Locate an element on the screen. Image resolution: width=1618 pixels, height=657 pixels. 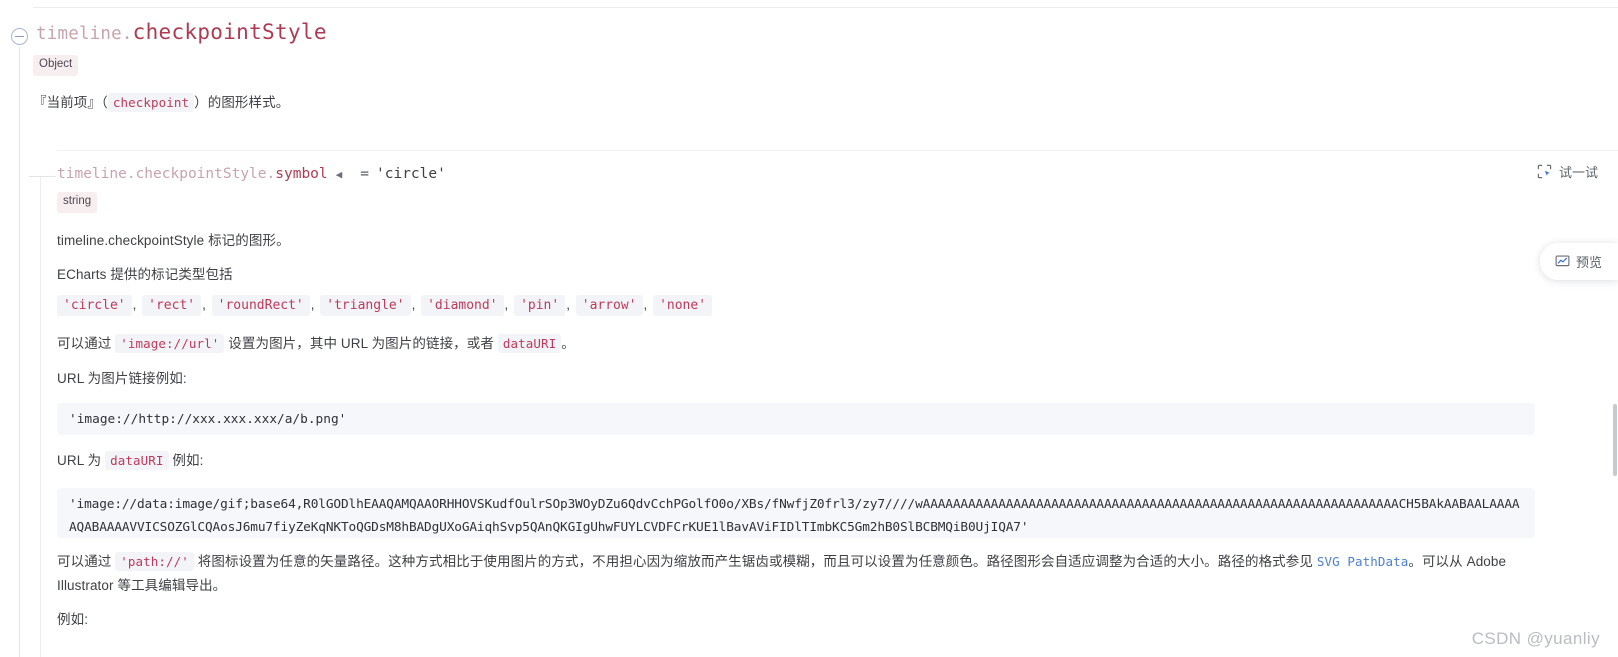
node-title-leaf: checkpointStyle is located at coordinates (229, 32).